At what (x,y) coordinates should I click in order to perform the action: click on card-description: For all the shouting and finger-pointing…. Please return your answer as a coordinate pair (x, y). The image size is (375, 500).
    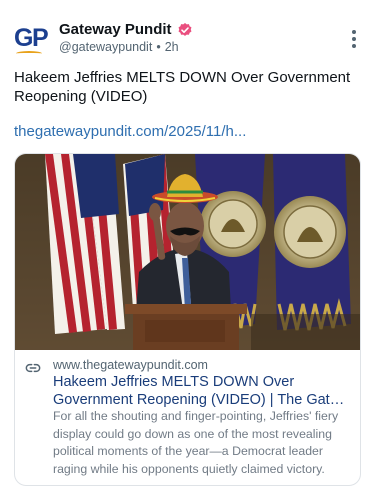
    Looking at the image, I should click on (196, 442).